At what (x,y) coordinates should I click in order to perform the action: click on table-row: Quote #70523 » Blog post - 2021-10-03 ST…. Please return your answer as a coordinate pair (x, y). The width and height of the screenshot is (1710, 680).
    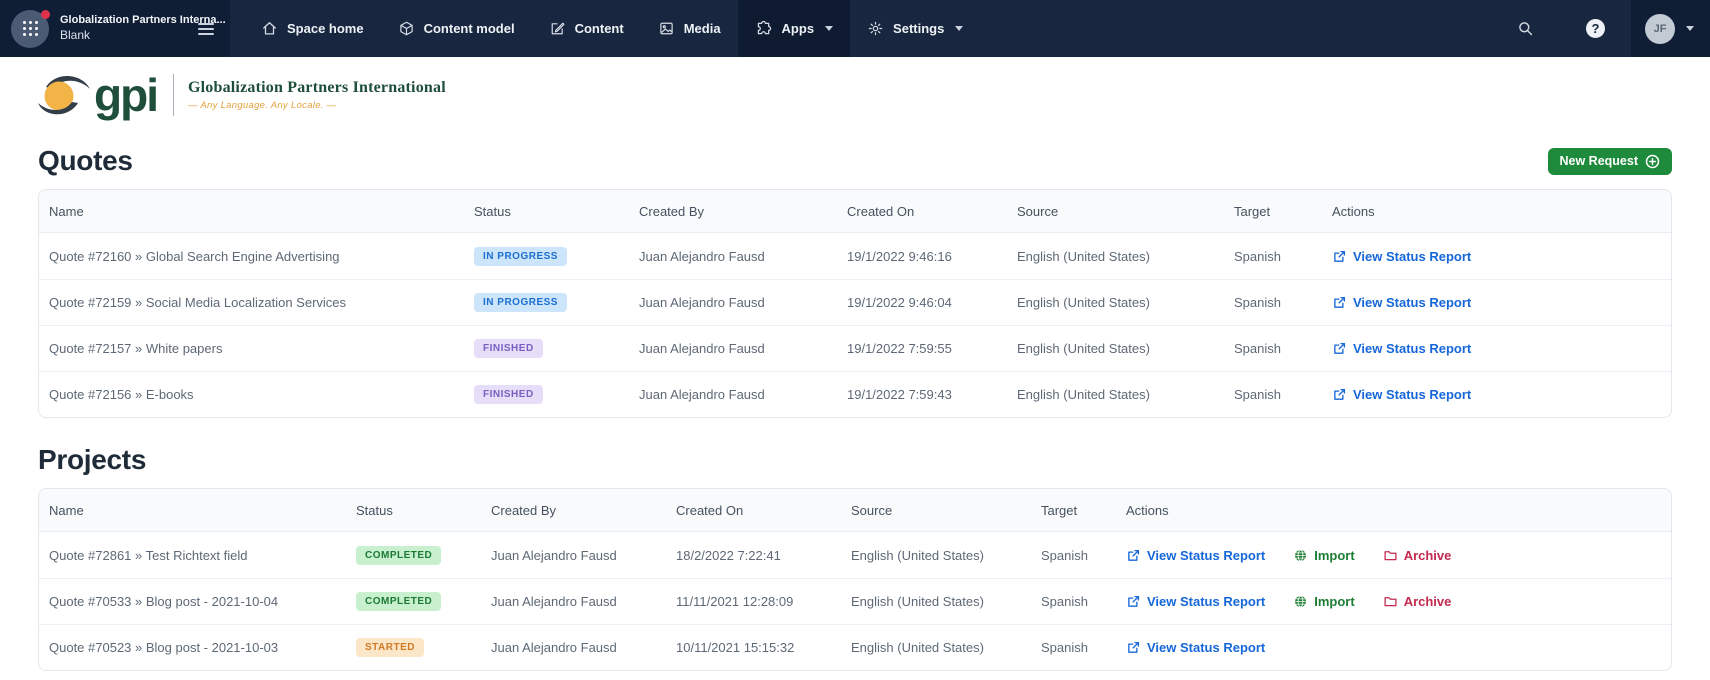
    Looking at the image, I should click on (855, 647).